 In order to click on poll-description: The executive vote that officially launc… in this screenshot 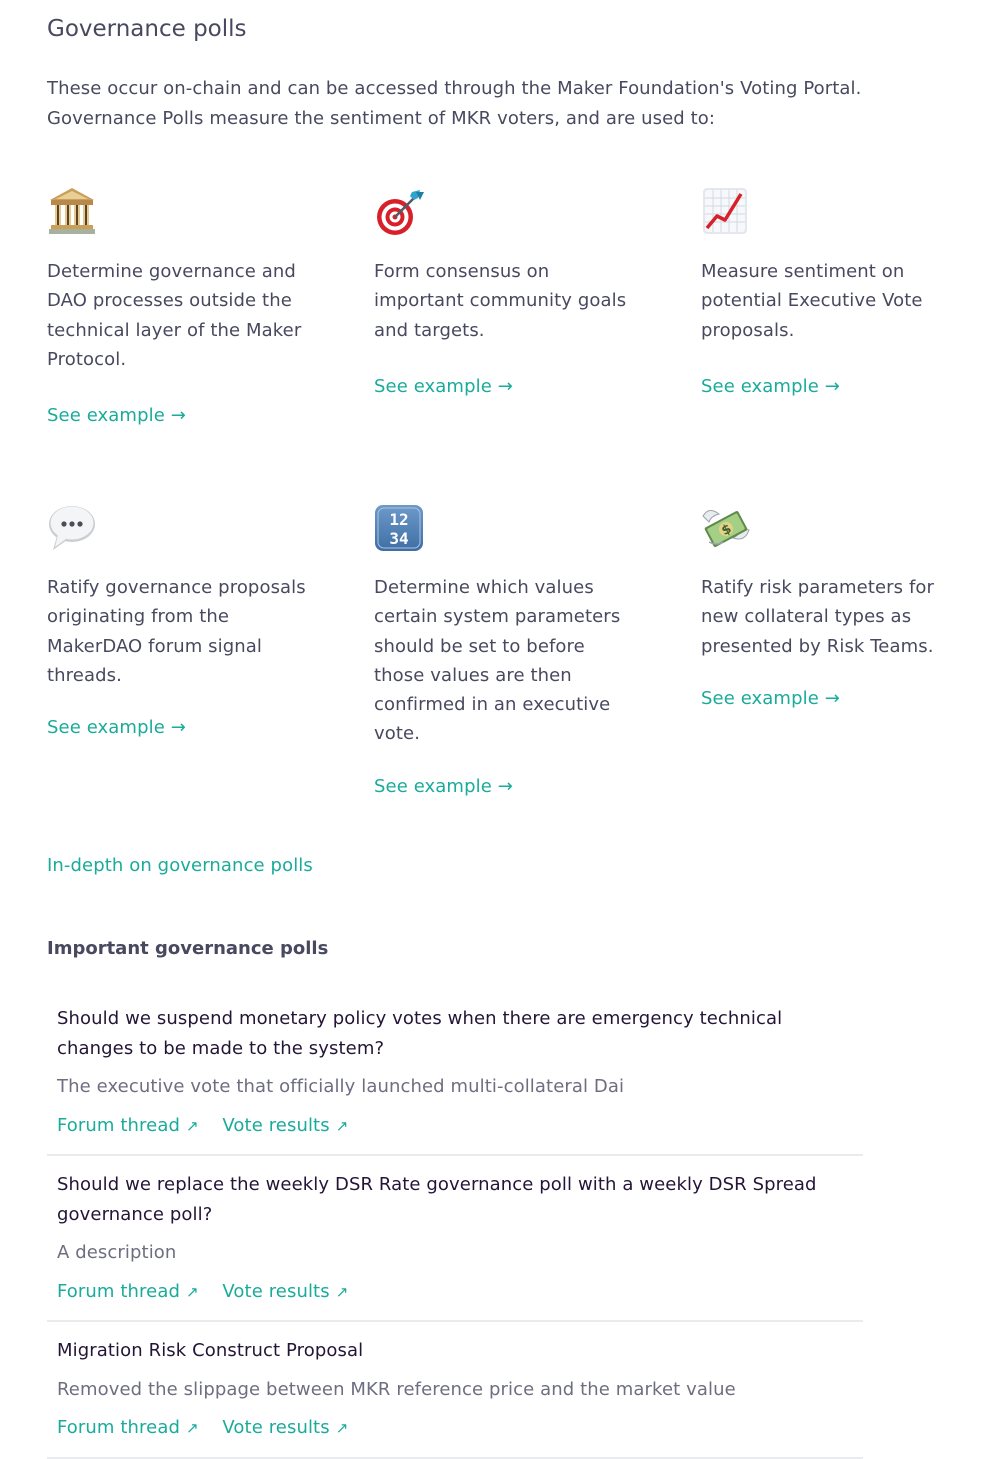, I will do `click(341, 1086)`.